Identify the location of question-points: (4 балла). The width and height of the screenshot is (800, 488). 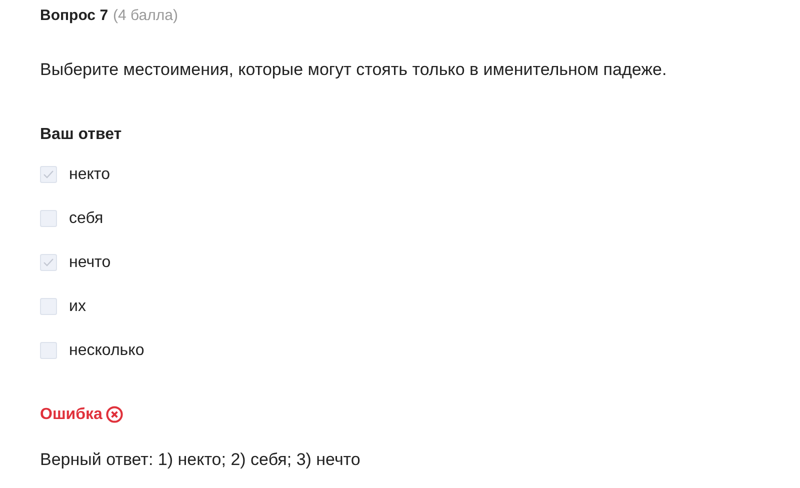
(145, 16).